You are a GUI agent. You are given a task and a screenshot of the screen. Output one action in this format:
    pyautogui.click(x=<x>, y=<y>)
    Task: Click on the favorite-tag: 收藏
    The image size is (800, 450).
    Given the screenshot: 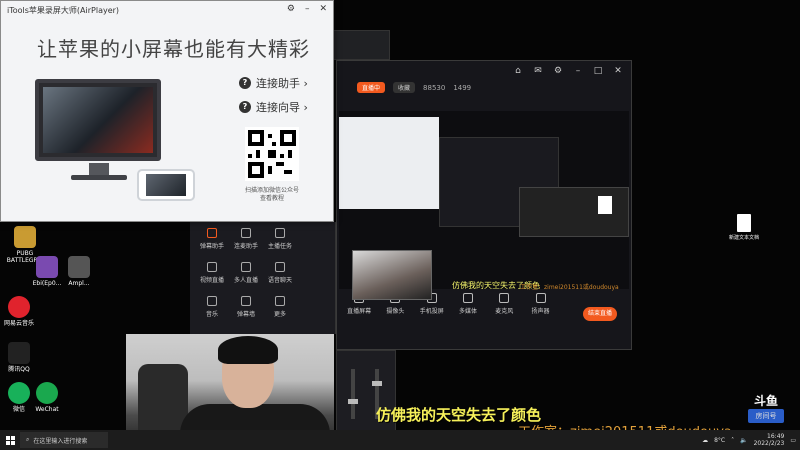 What is the action you would take?
    pyautogui.click(x=404, y=87)
    